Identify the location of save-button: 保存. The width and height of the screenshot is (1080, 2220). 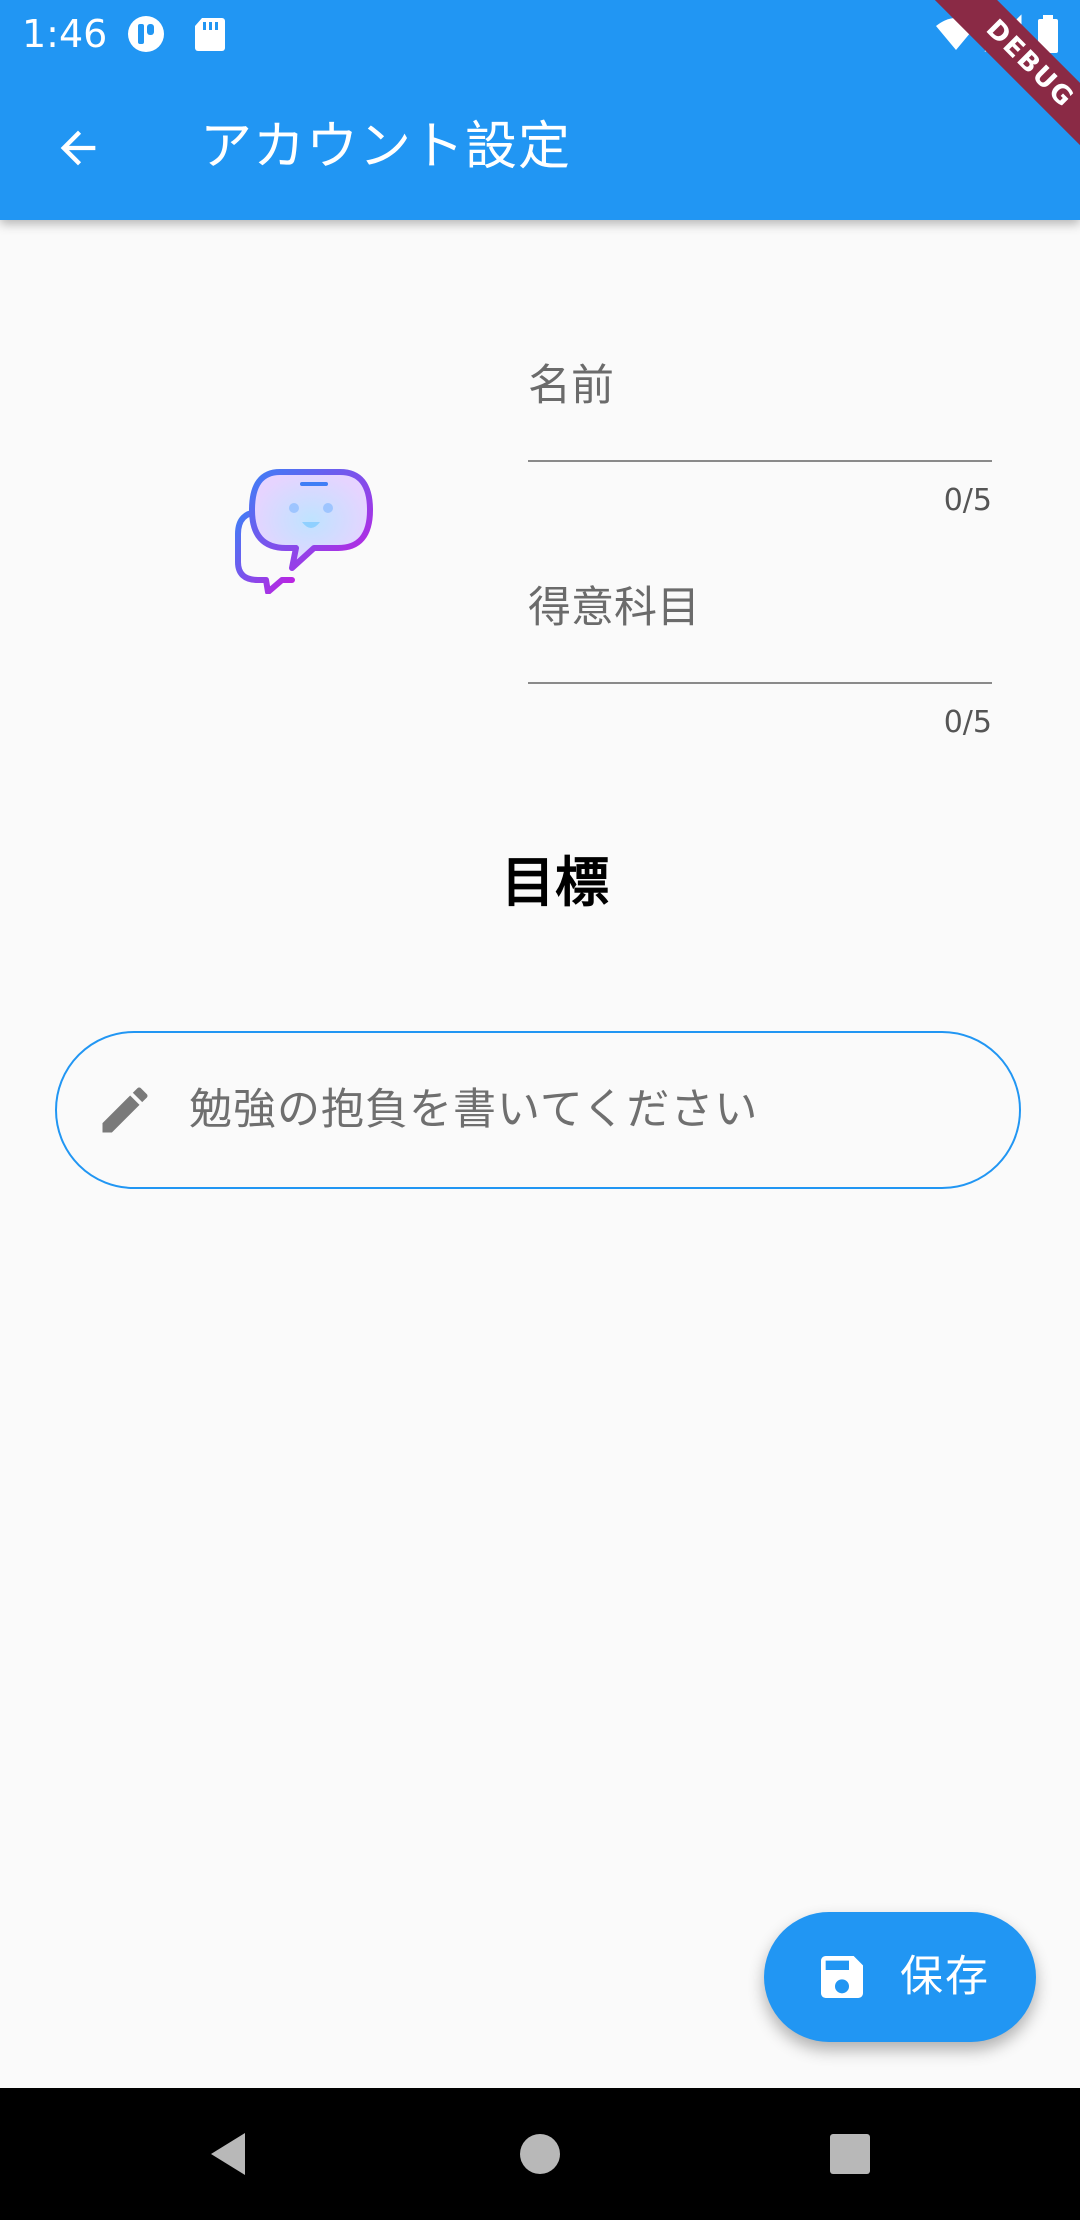
(900, 1977).